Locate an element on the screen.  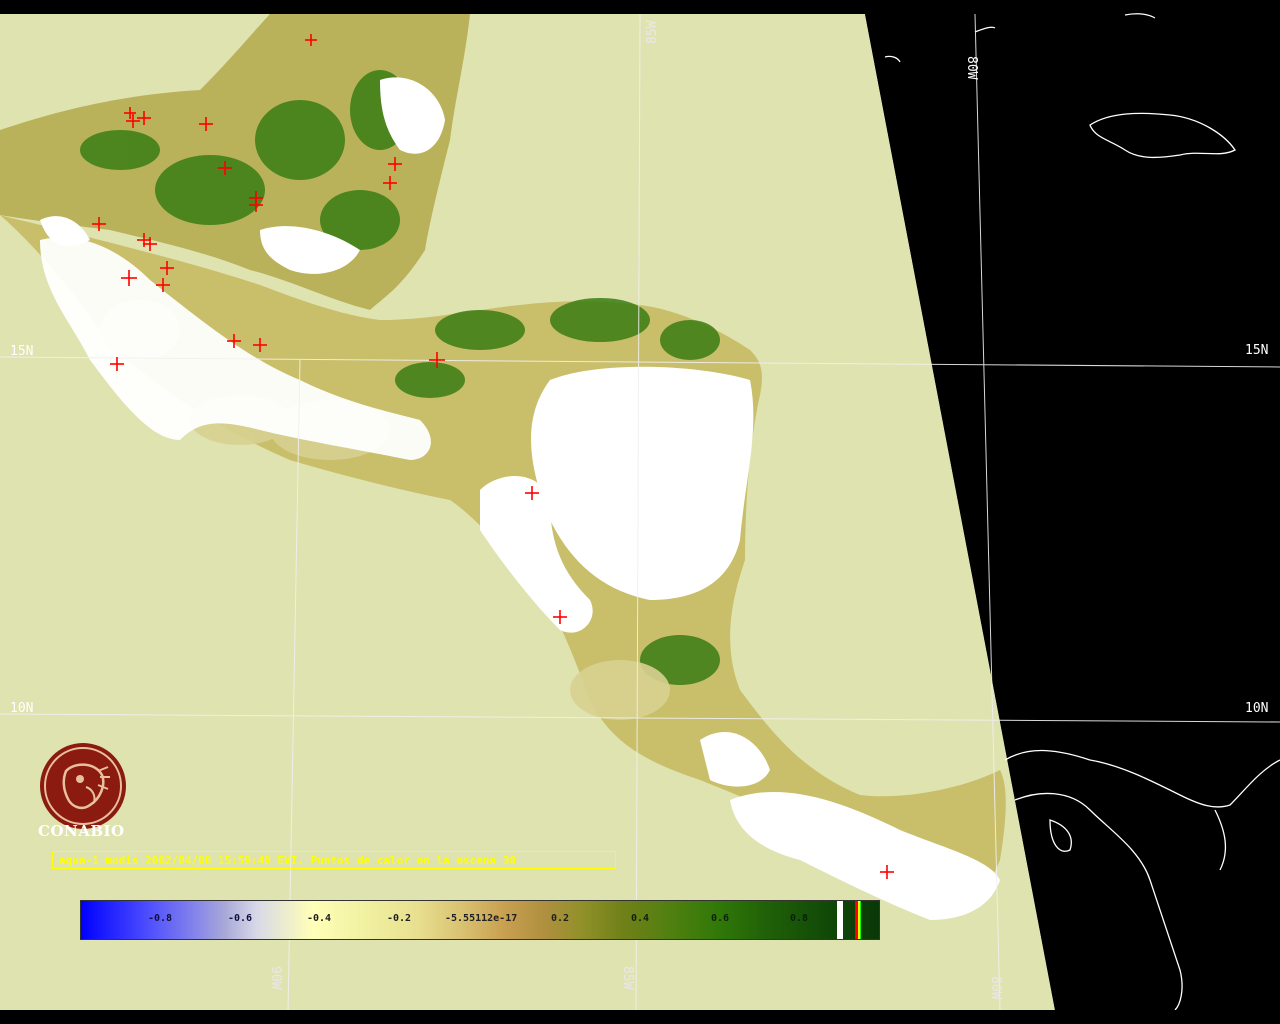
colorbar-tick: -5.55112e-17 is located at coordinates (481, 918).